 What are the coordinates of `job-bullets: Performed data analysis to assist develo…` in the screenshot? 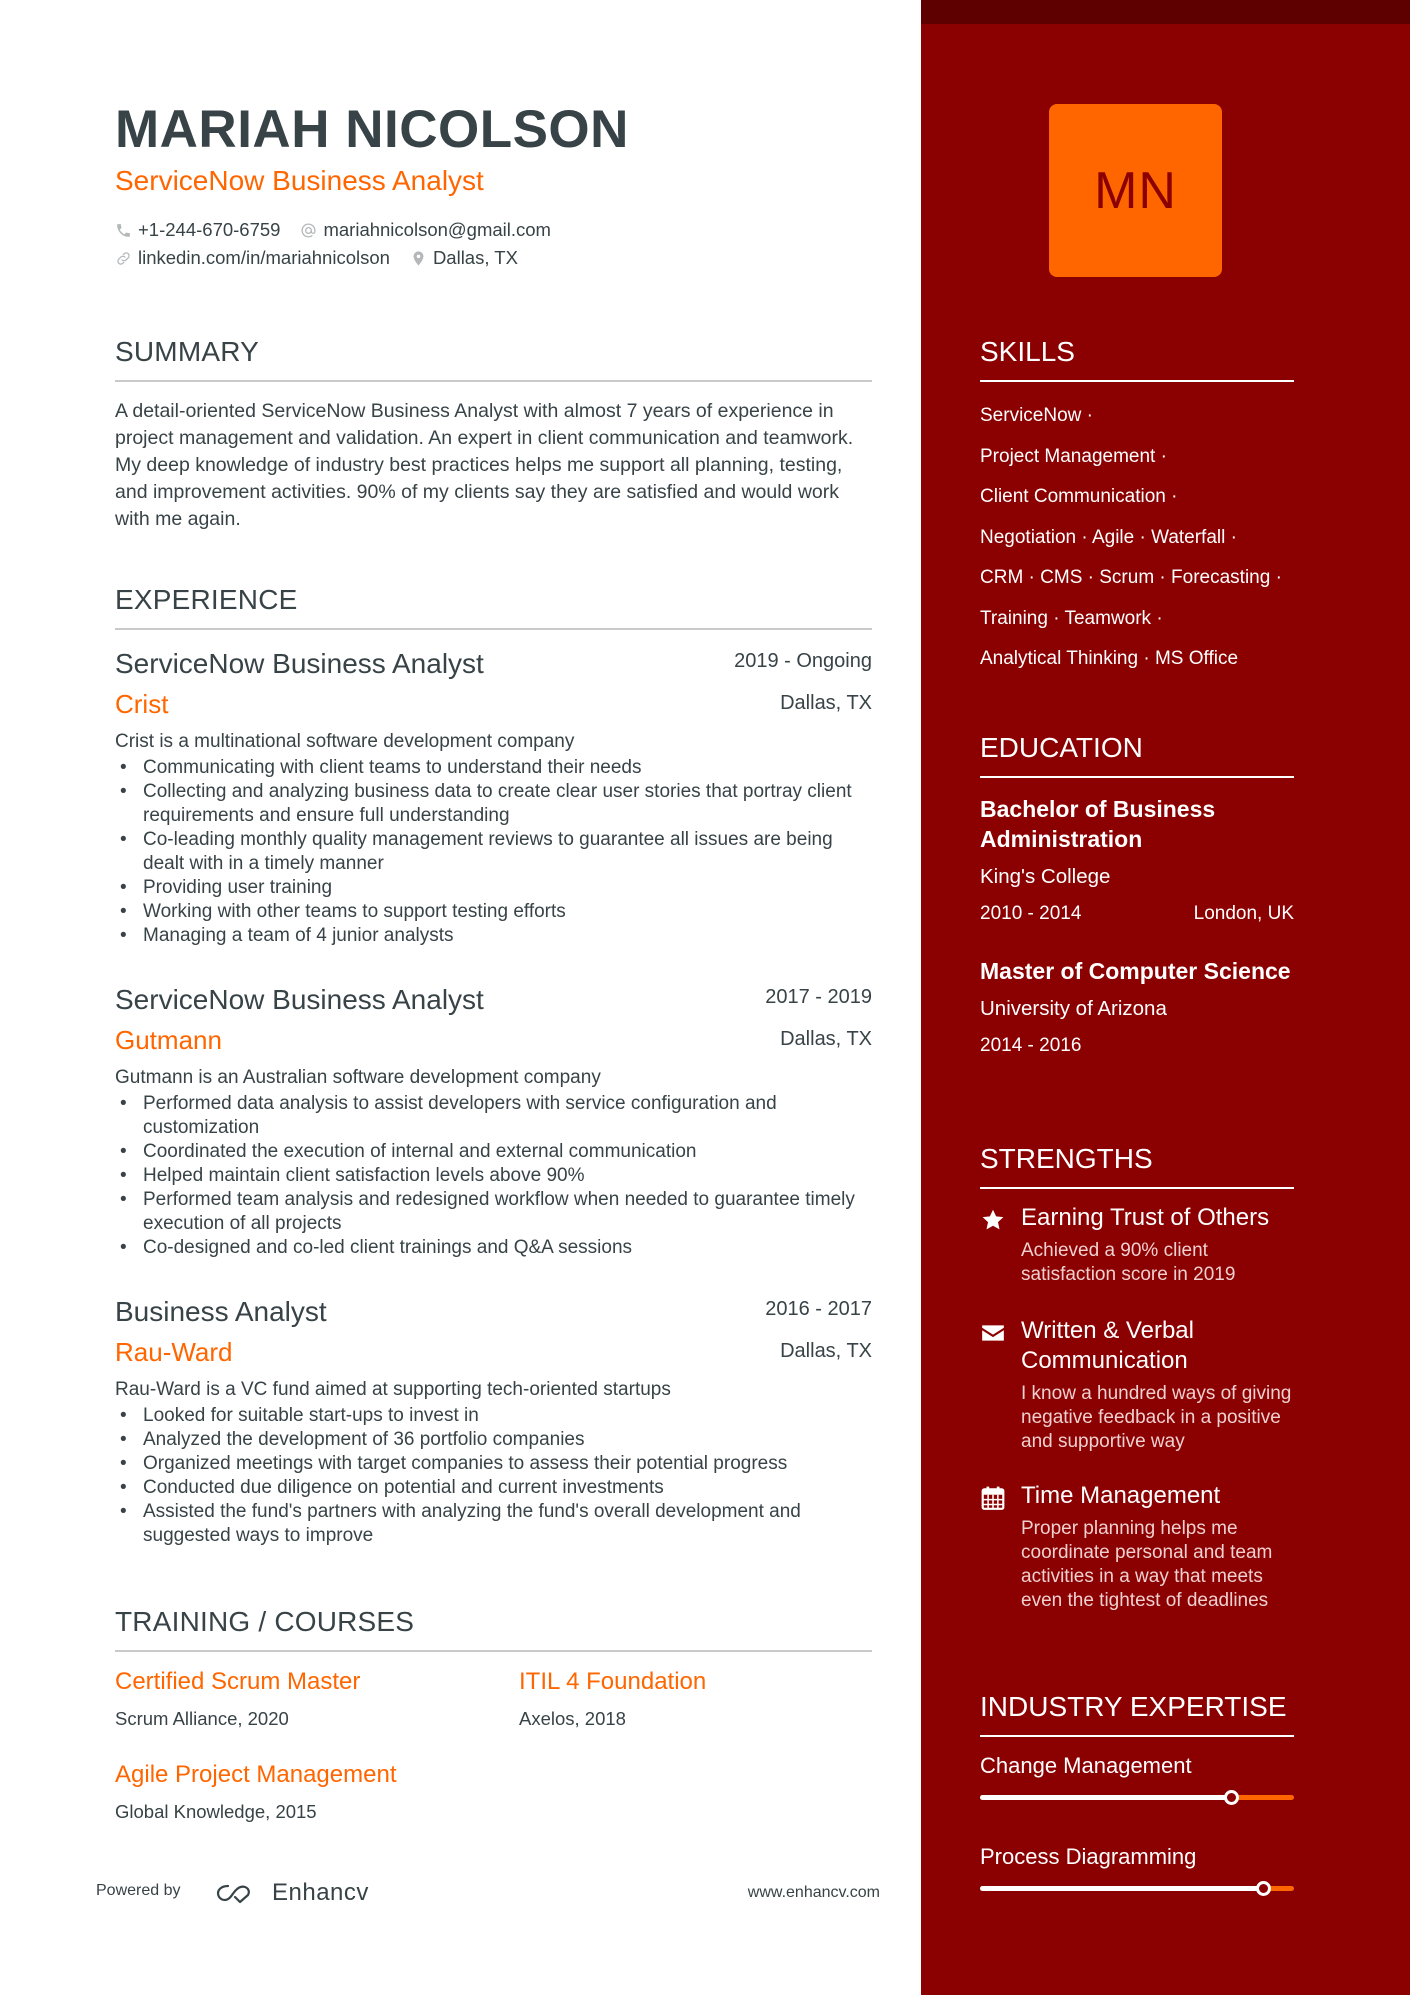 It's located at (493, 1176).